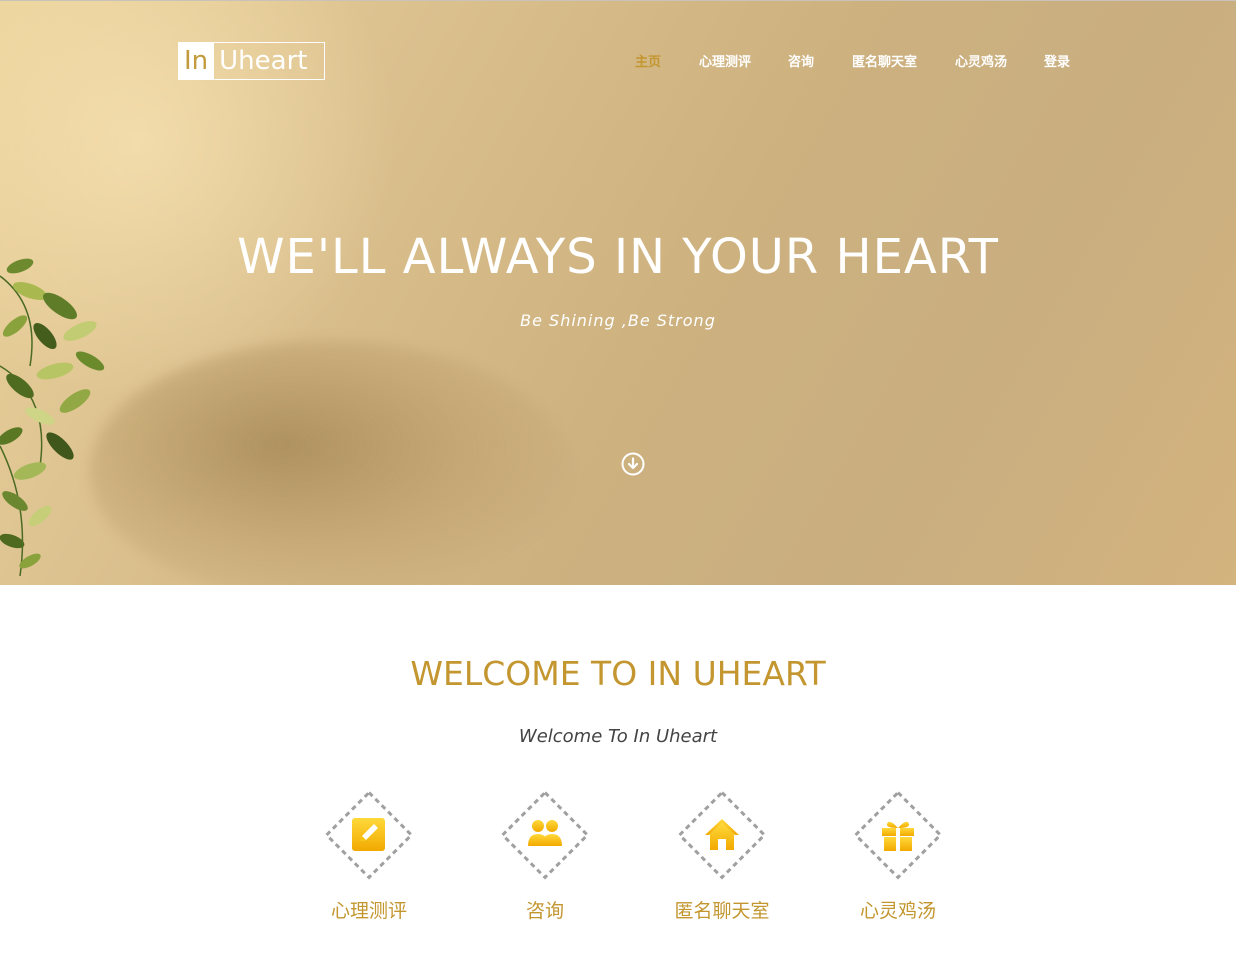 Image resolution: width=1236 pixels, height=971 pixels. I want to click on hero-shadow, so click(330, 463).